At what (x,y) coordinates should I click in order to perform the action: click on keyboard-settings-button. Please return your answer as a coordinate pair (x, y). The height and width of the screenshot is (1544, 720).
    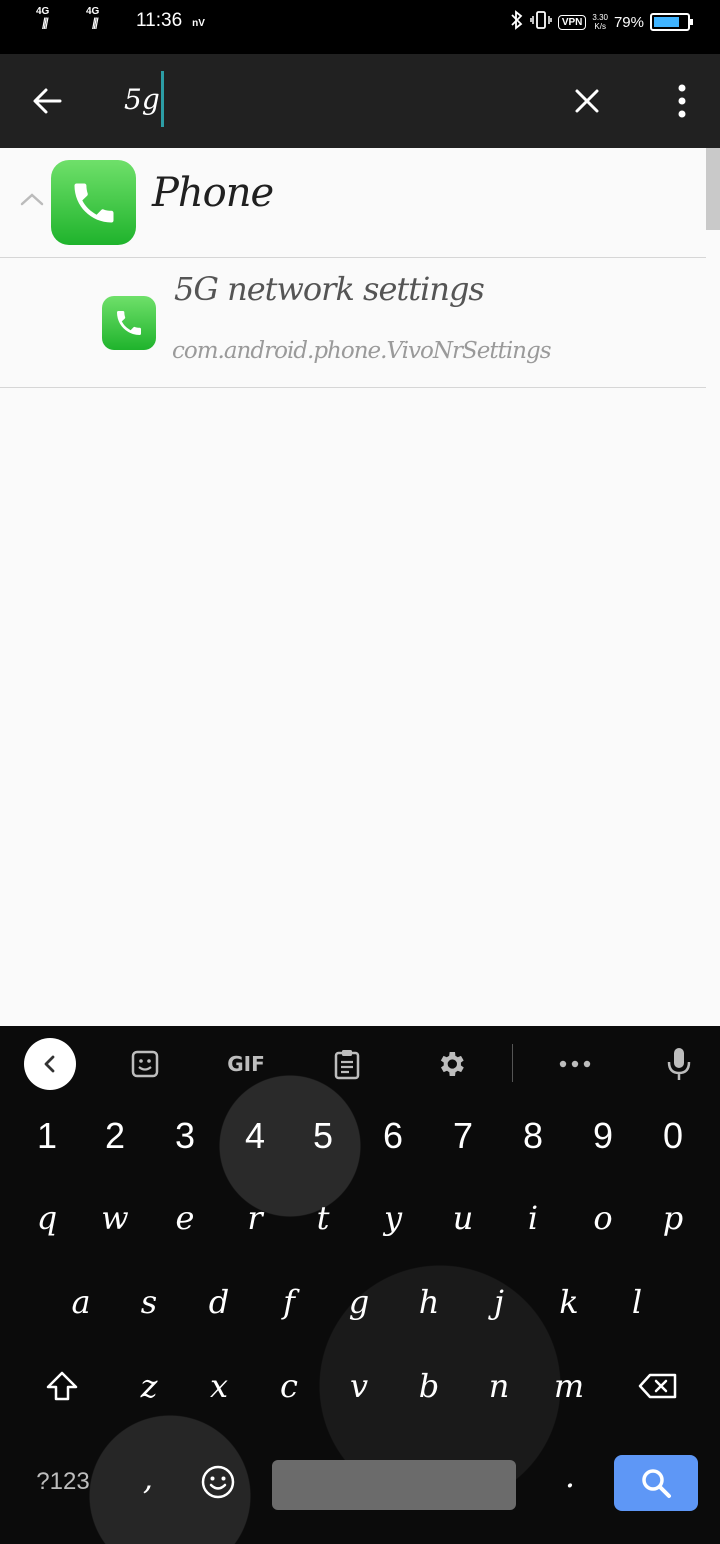
    Looking at the image, I should click on (451, 1064).